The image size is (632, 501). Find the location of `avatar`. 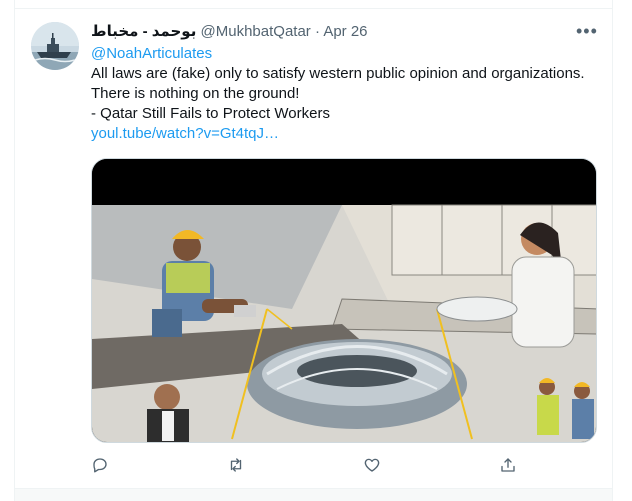

avatar is located at coordinates (55, 46).